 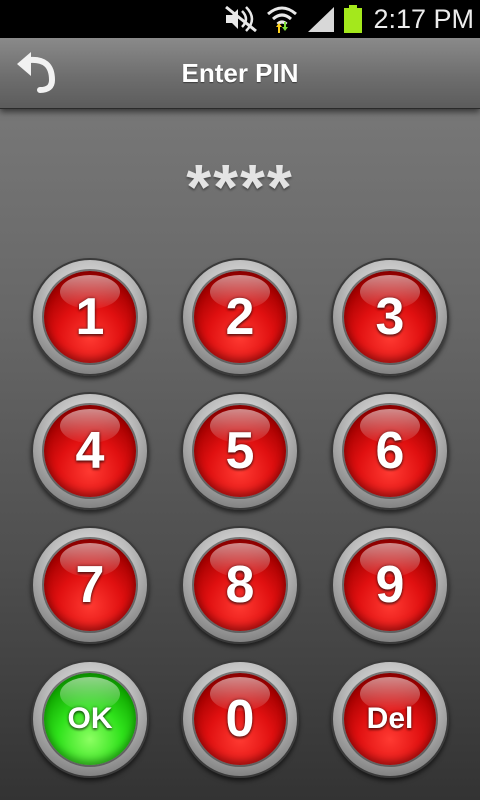 I want to click on key-face: 0, so click(x=240, y=719).